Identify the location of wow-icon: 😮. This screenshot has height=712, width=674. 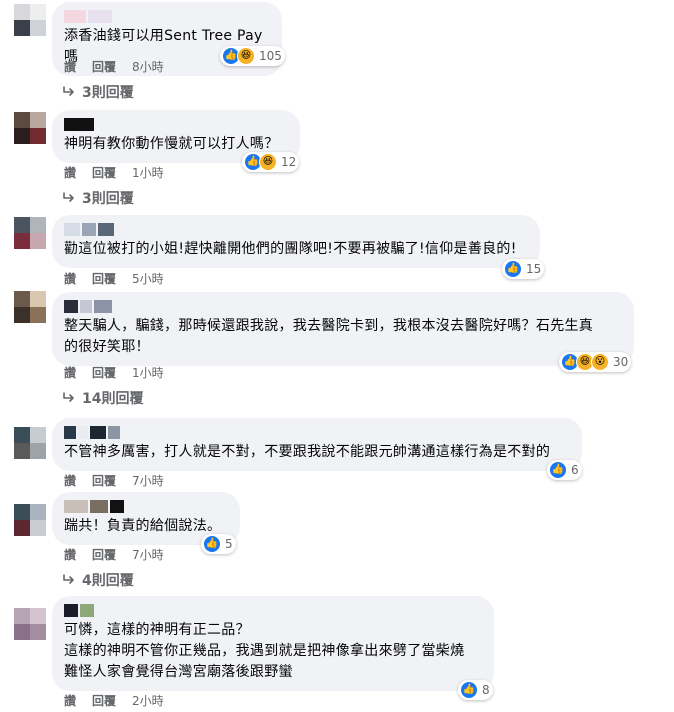
(600, 362).